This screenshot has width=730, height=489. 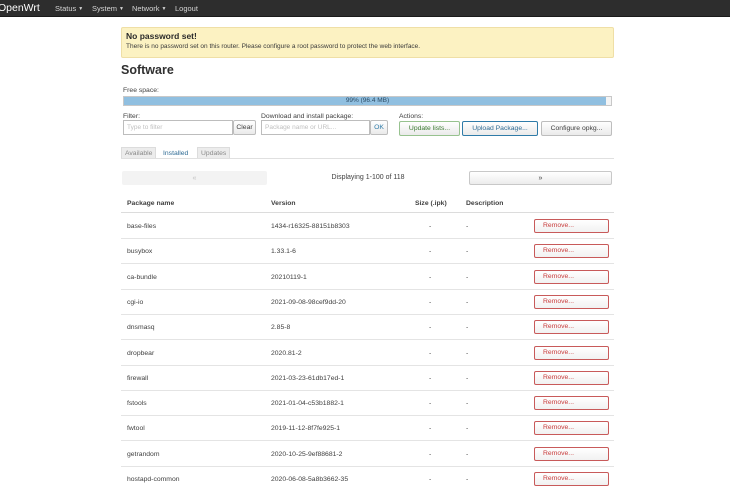 What do you see at coordinates (161, 36) in the screenshot?
I see `alert-title: No password set!` at bounding box center [161, 36].